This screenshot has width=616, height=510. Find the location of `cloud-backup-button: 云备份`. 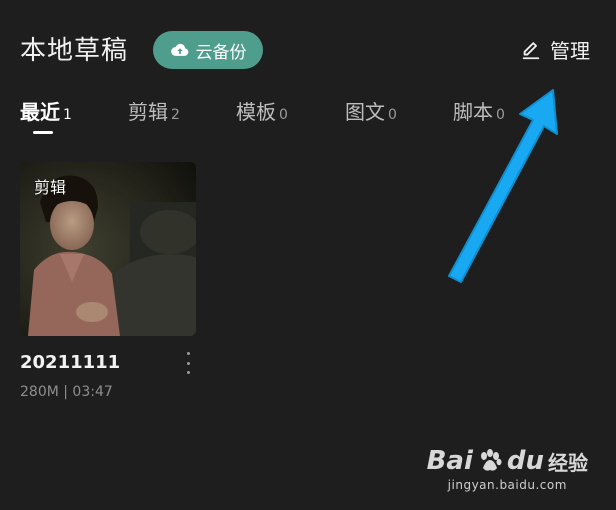

cloud-backup-button: 云备份 is located at coordinates (208, 50).